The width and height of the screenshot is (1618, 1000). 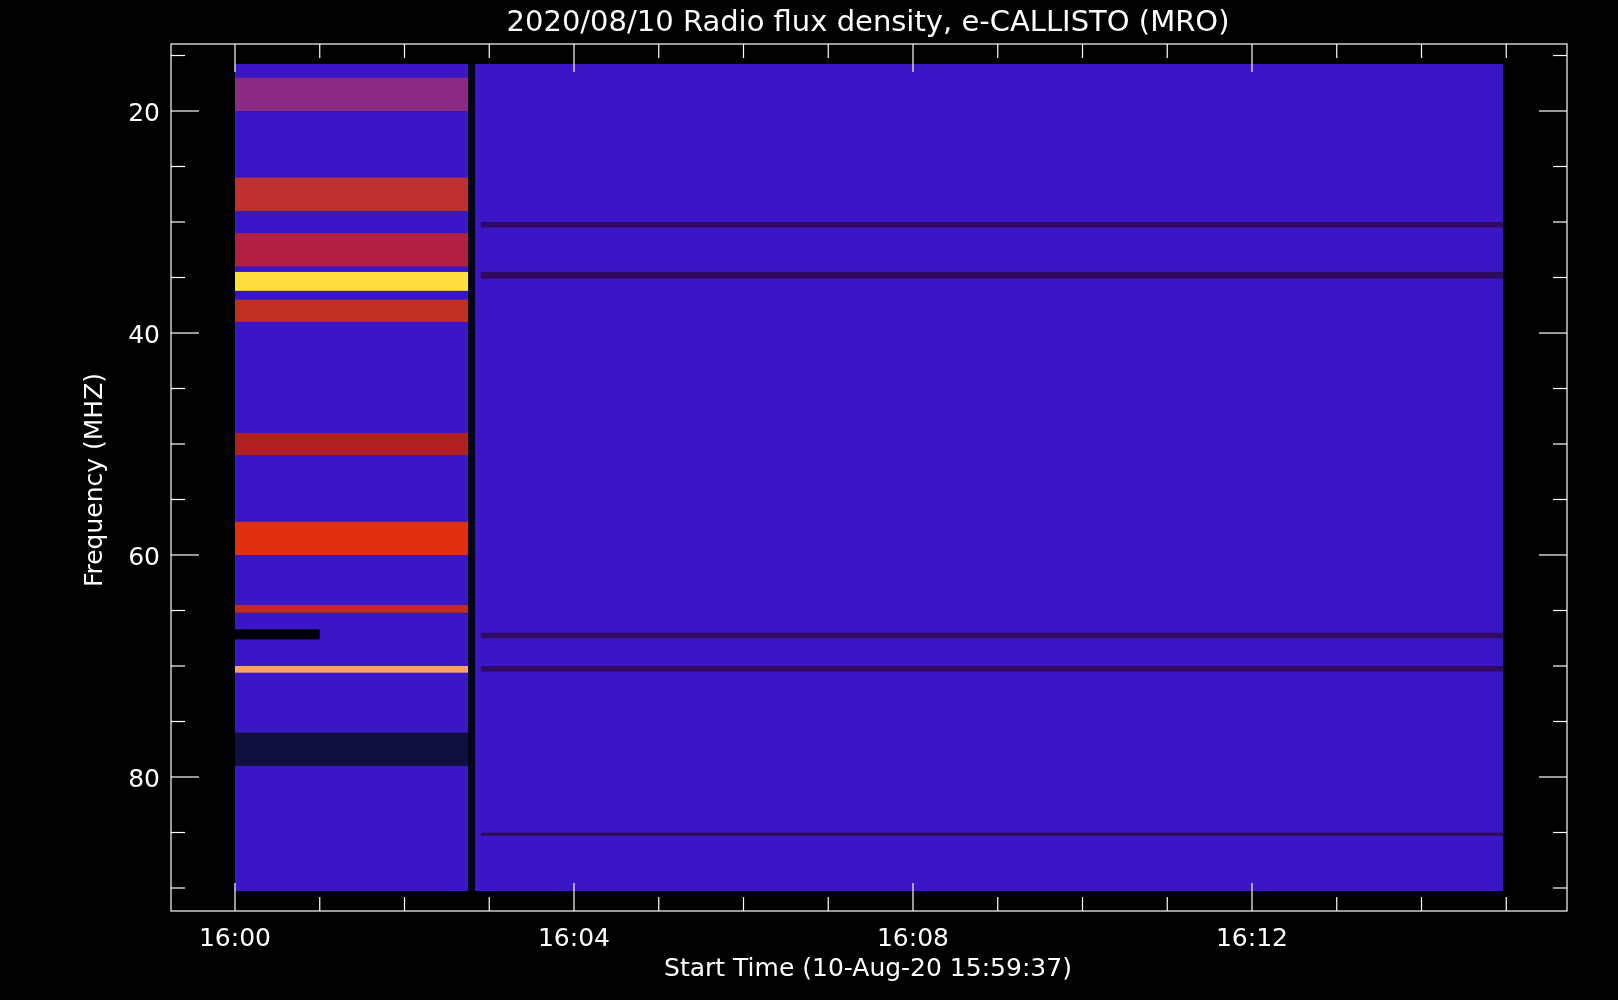 What do you see at coordinates (913, 937) in the screenshot?
I see `x-tick-label: 16:08` at bounding box center [913, 937].